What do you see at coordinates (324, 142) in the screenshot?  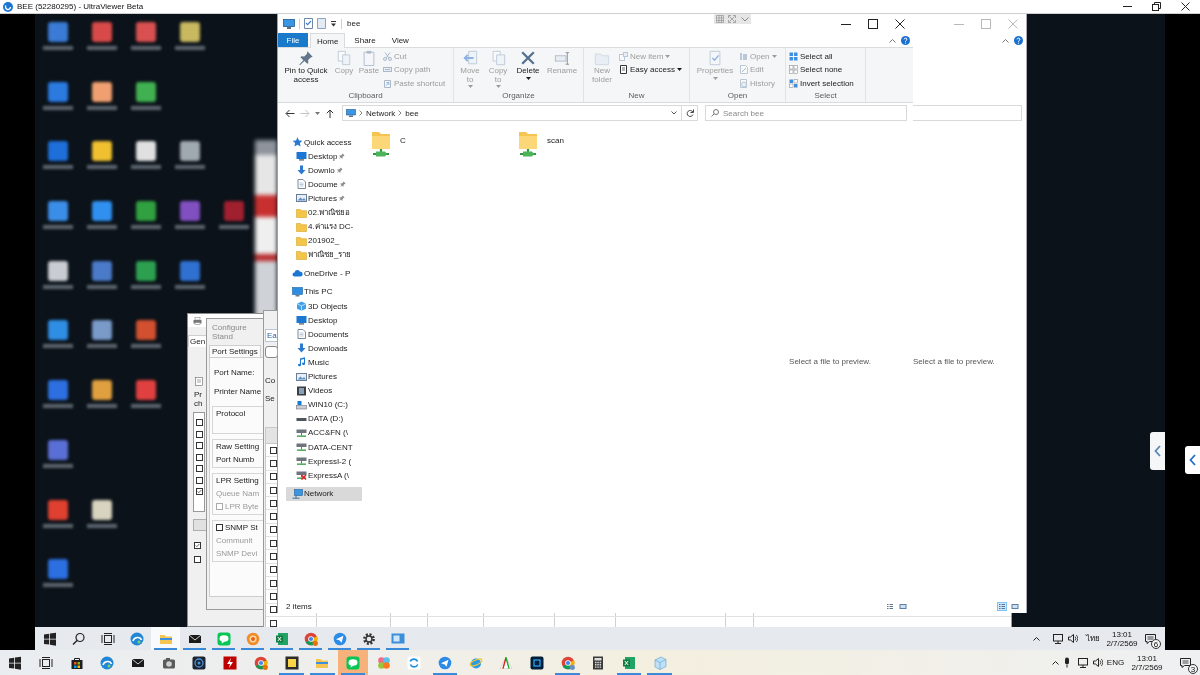 I see `nav-item: Quick access` at bounding box center [324, 142].